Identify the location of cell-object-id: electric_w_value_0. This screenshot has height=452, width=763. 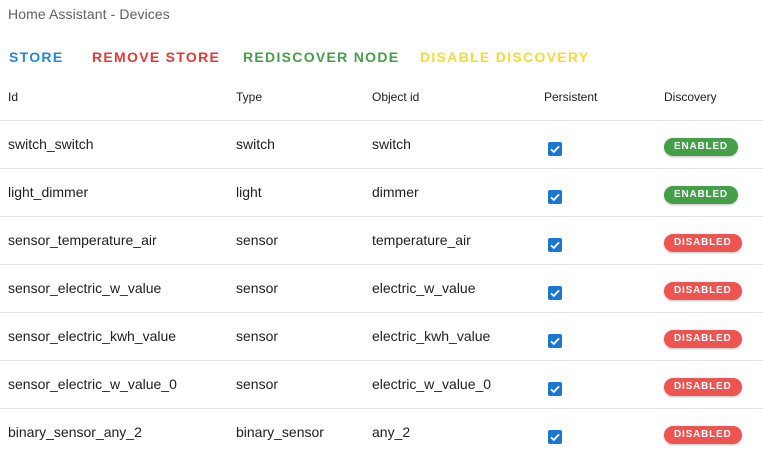
(450, 384).